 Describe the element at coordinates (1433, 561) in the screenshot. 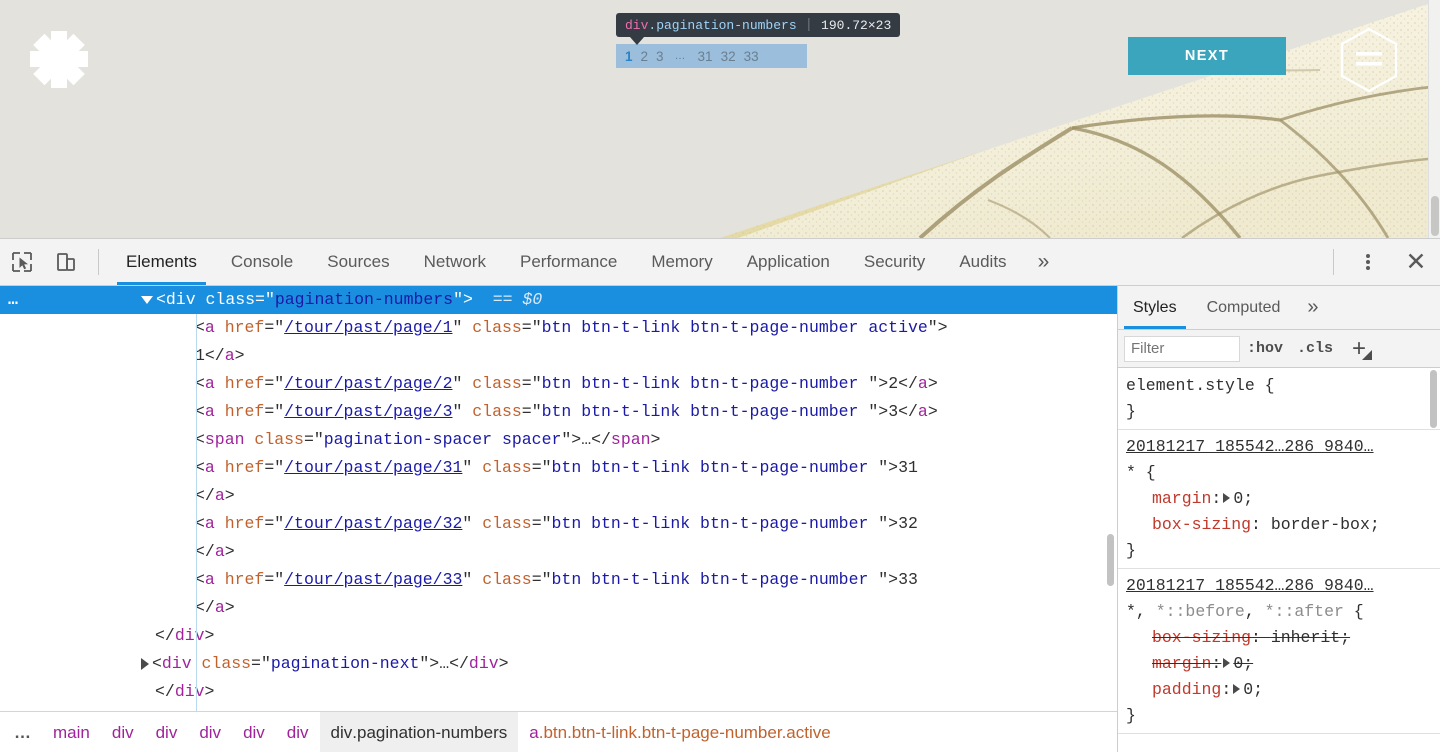

I see `styles-scrollbar` at that location.